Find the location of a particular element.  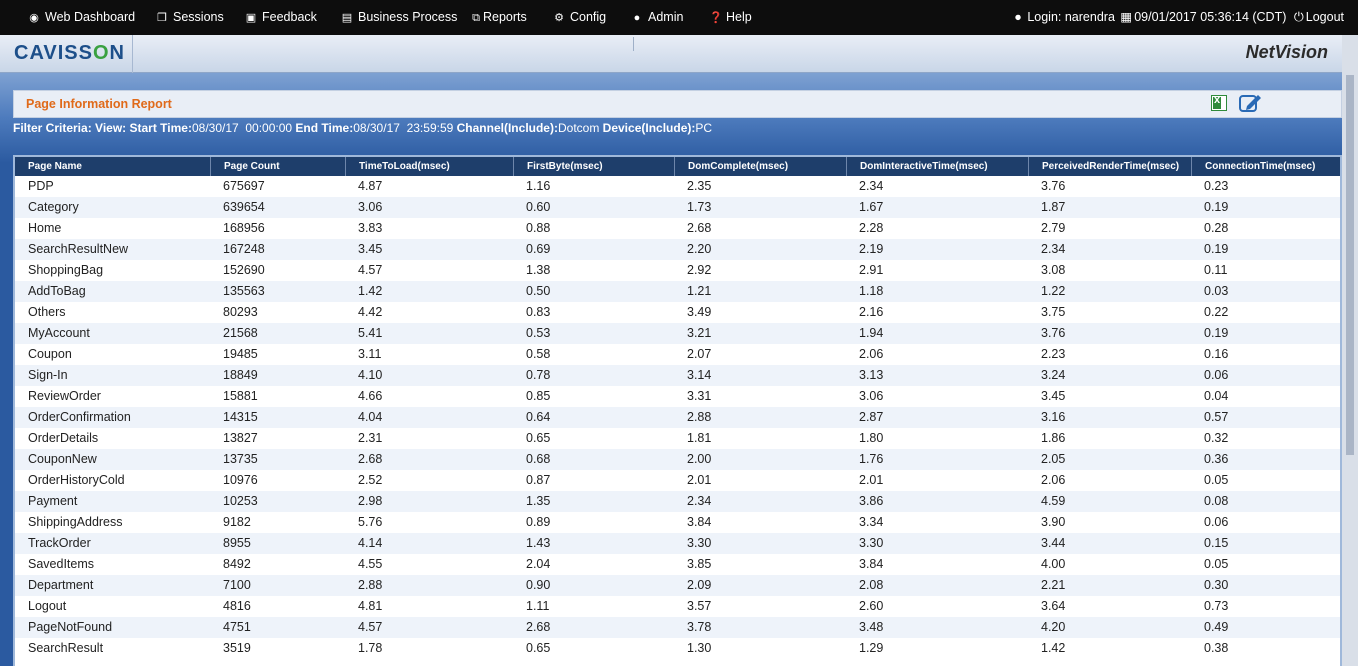

page-name-cell: SavedItems is located at coordinates (61, 564).